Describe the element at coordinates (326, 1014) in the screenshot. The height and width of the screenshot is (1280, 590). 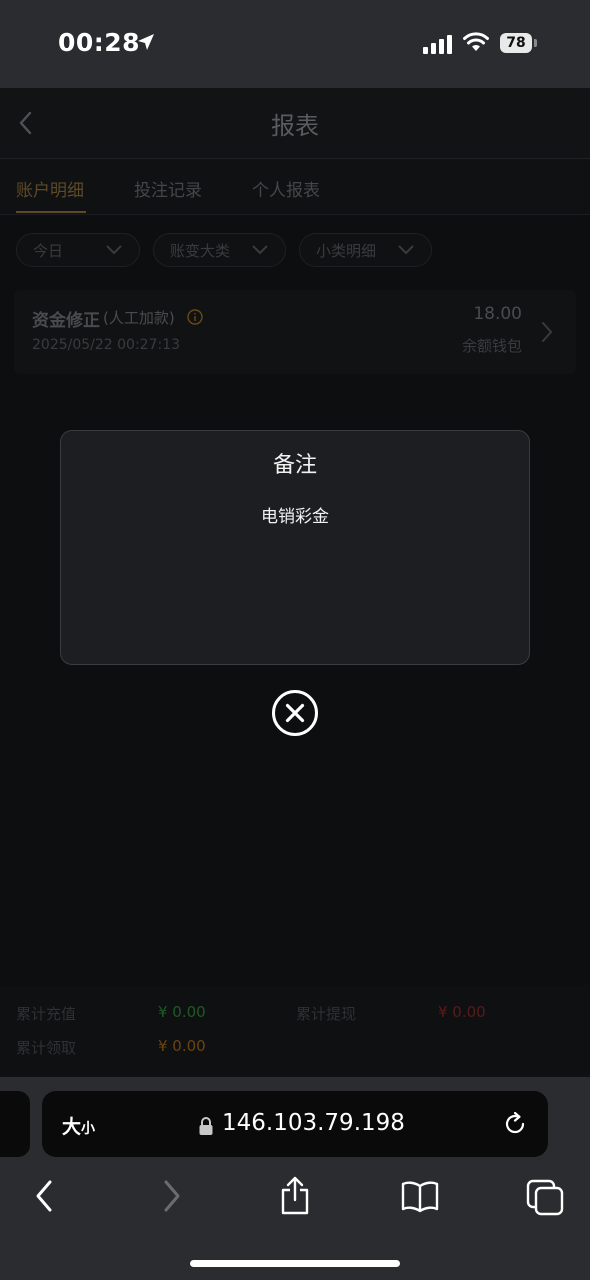
I see `withdraw-total-label: 累计提现` at that location.